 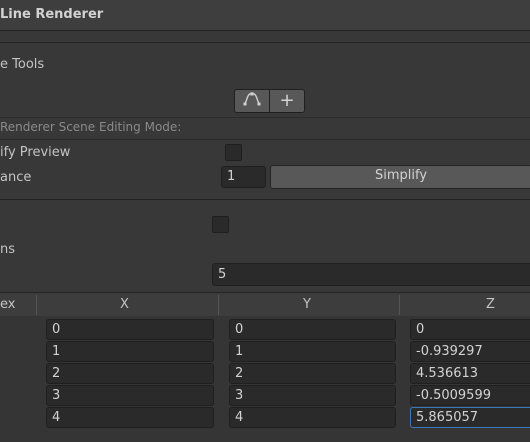 What do you see at coordinates (371, 274) in the screenshot?
I see `positions-size-field: 5` at bounding box center [371, 274].